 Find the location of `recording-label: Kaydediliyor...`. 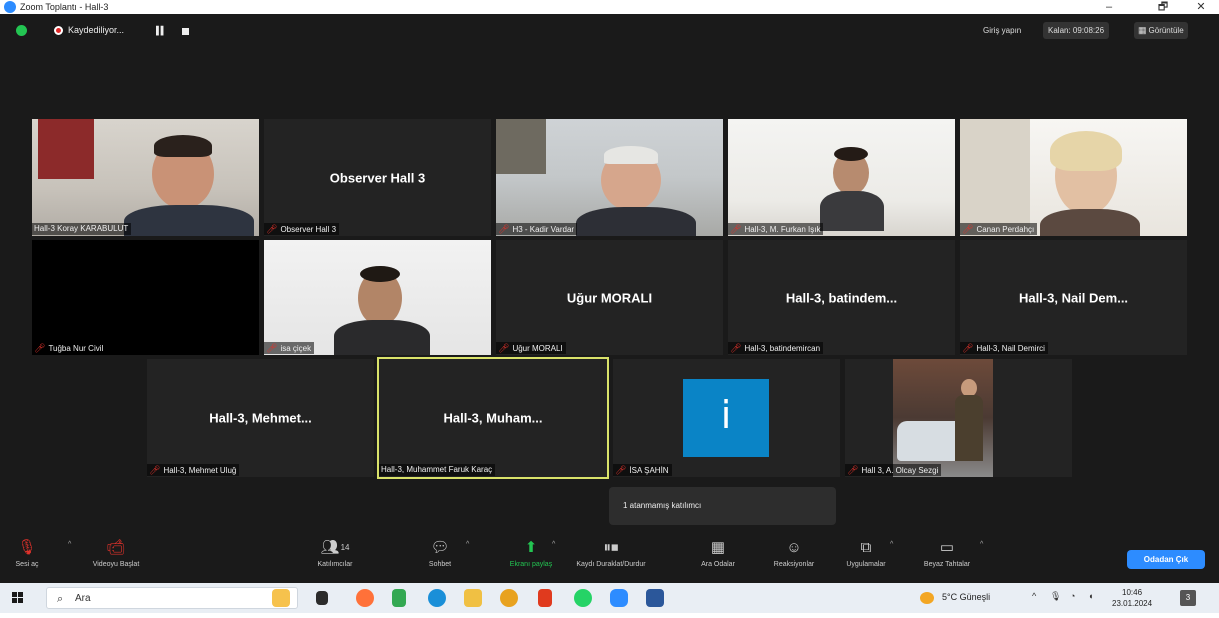

recording-label: Kaydediliyor... is located at coordinates (96, 30).